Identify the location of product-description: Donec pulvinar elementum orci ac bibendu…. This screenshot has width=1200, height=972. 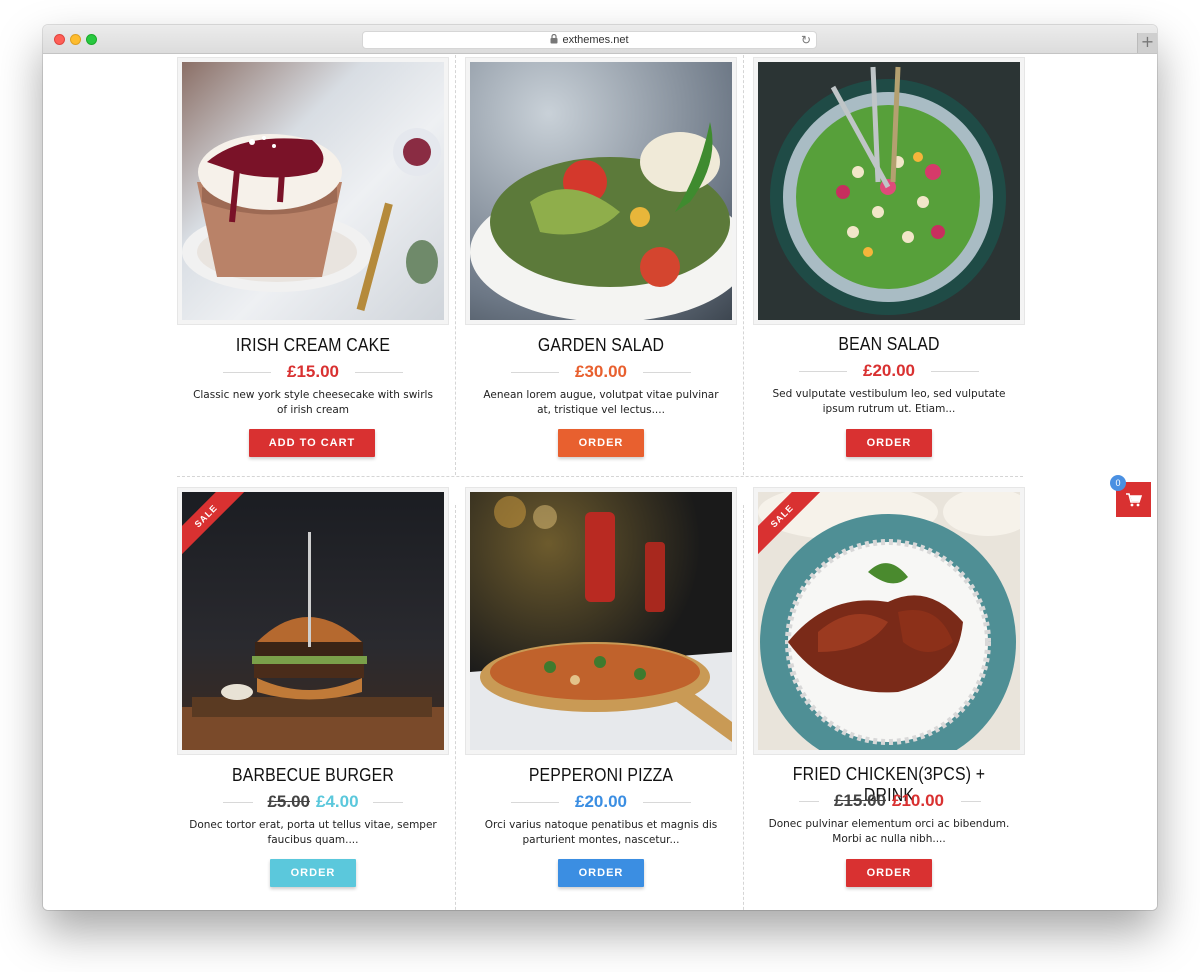
(889, 831).